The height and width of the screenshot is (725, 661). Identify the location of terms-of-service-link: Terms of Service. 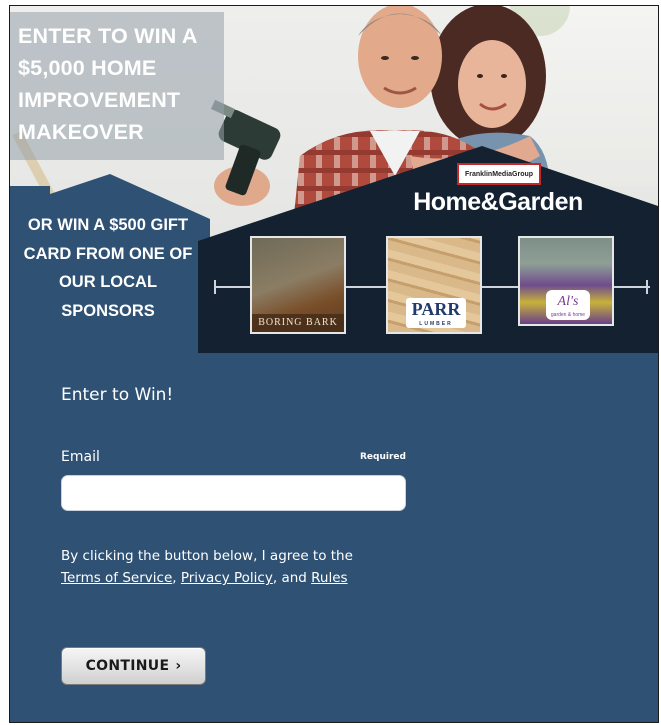
(116, 578).